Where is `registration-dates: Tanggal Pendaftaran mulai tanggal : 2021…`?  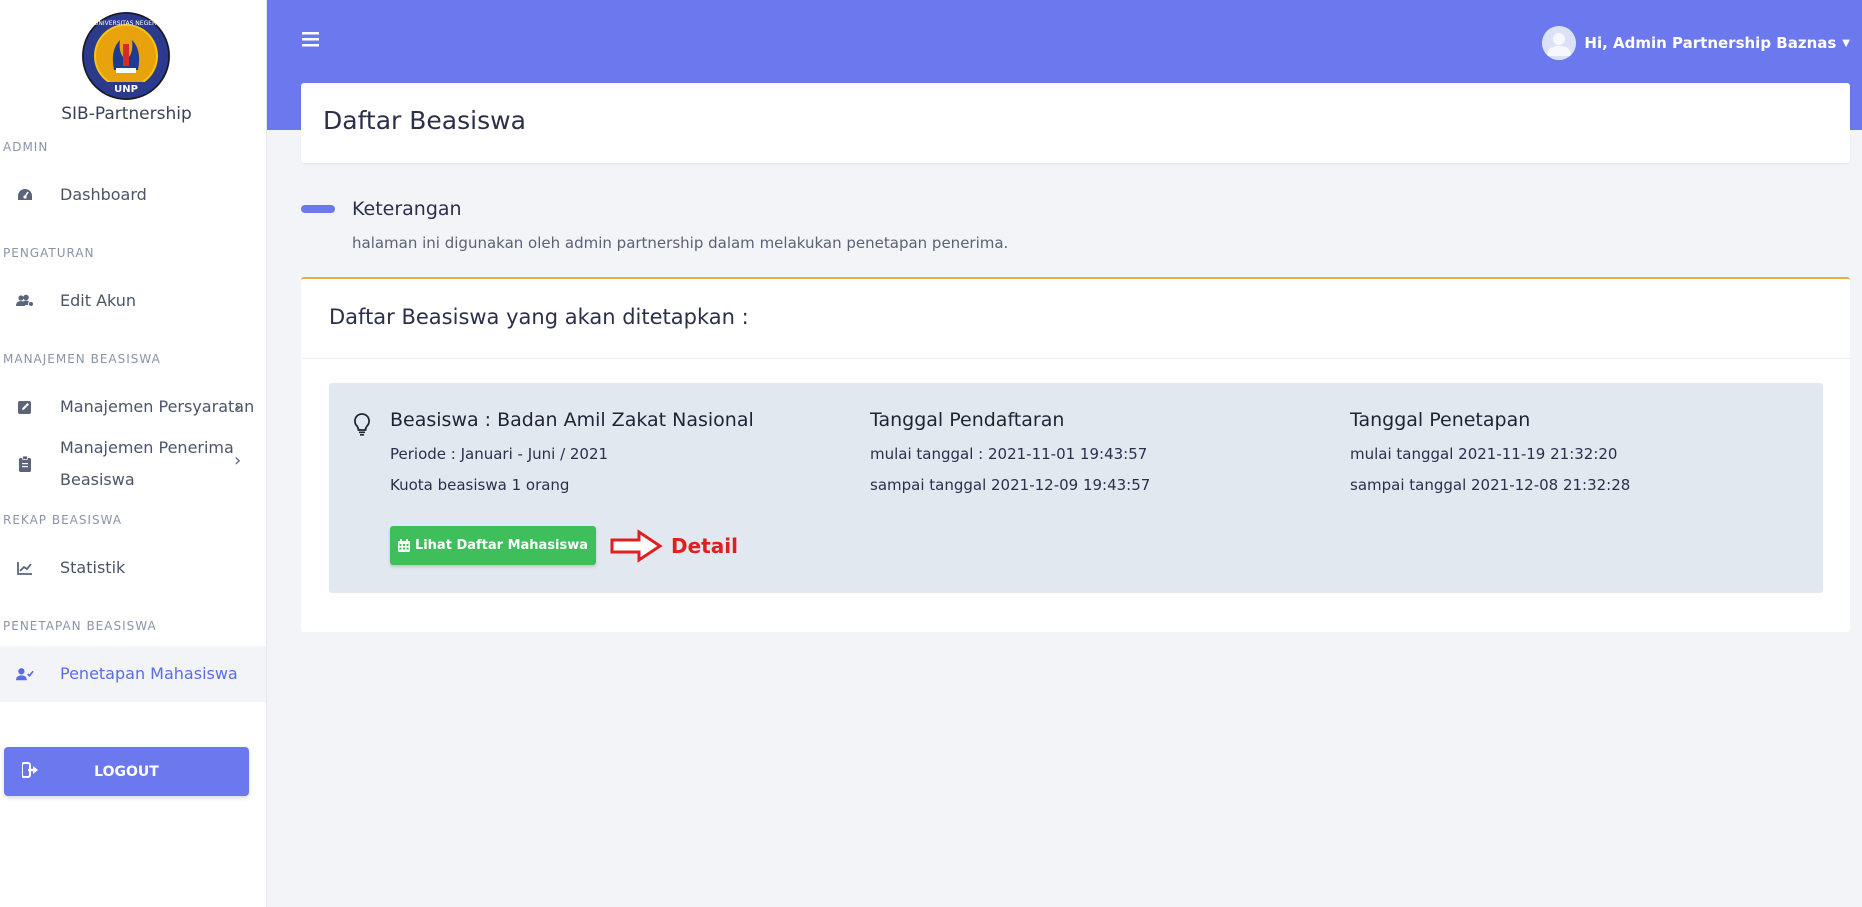 registration-dates: Tanggal Pendaftaran mulai tanggal : 2021… is located at coordinates (1010, 458).